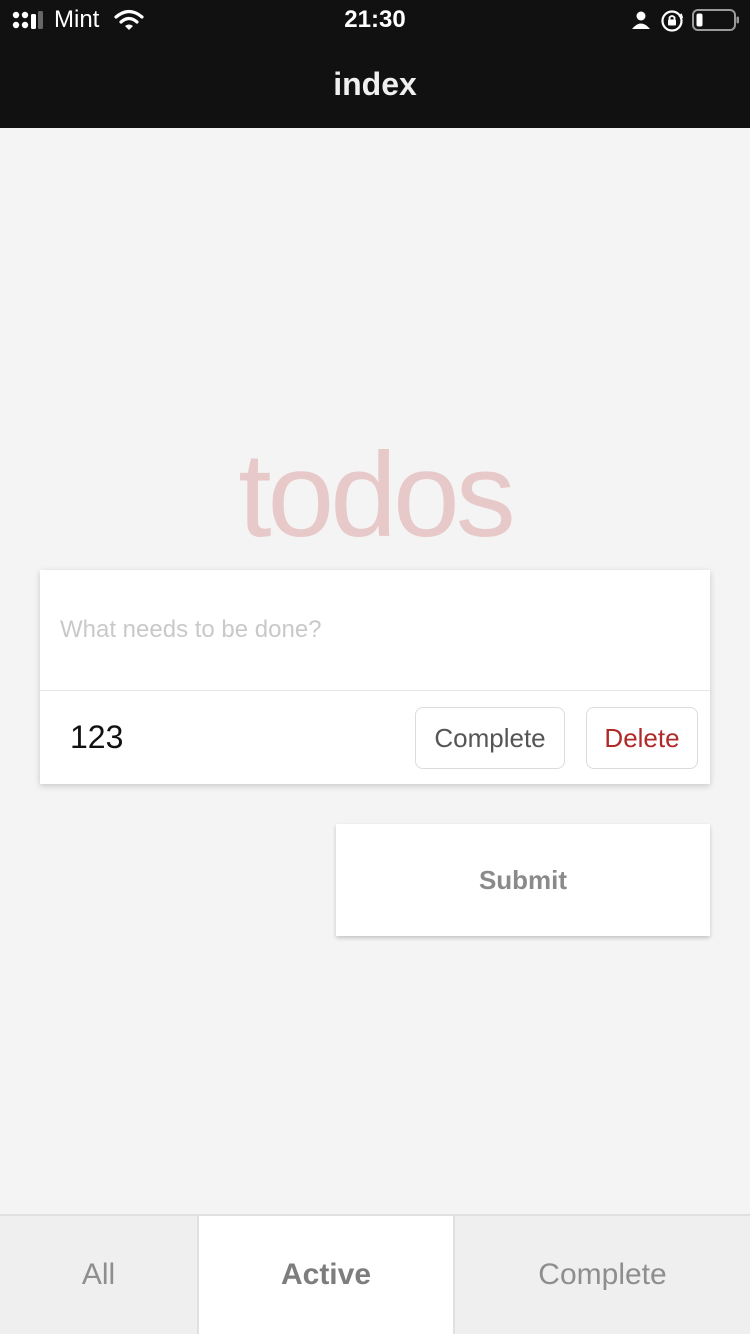  Describe the element at coordinates (27, 20) in the screenshot. I see `signal-icon` at that location.